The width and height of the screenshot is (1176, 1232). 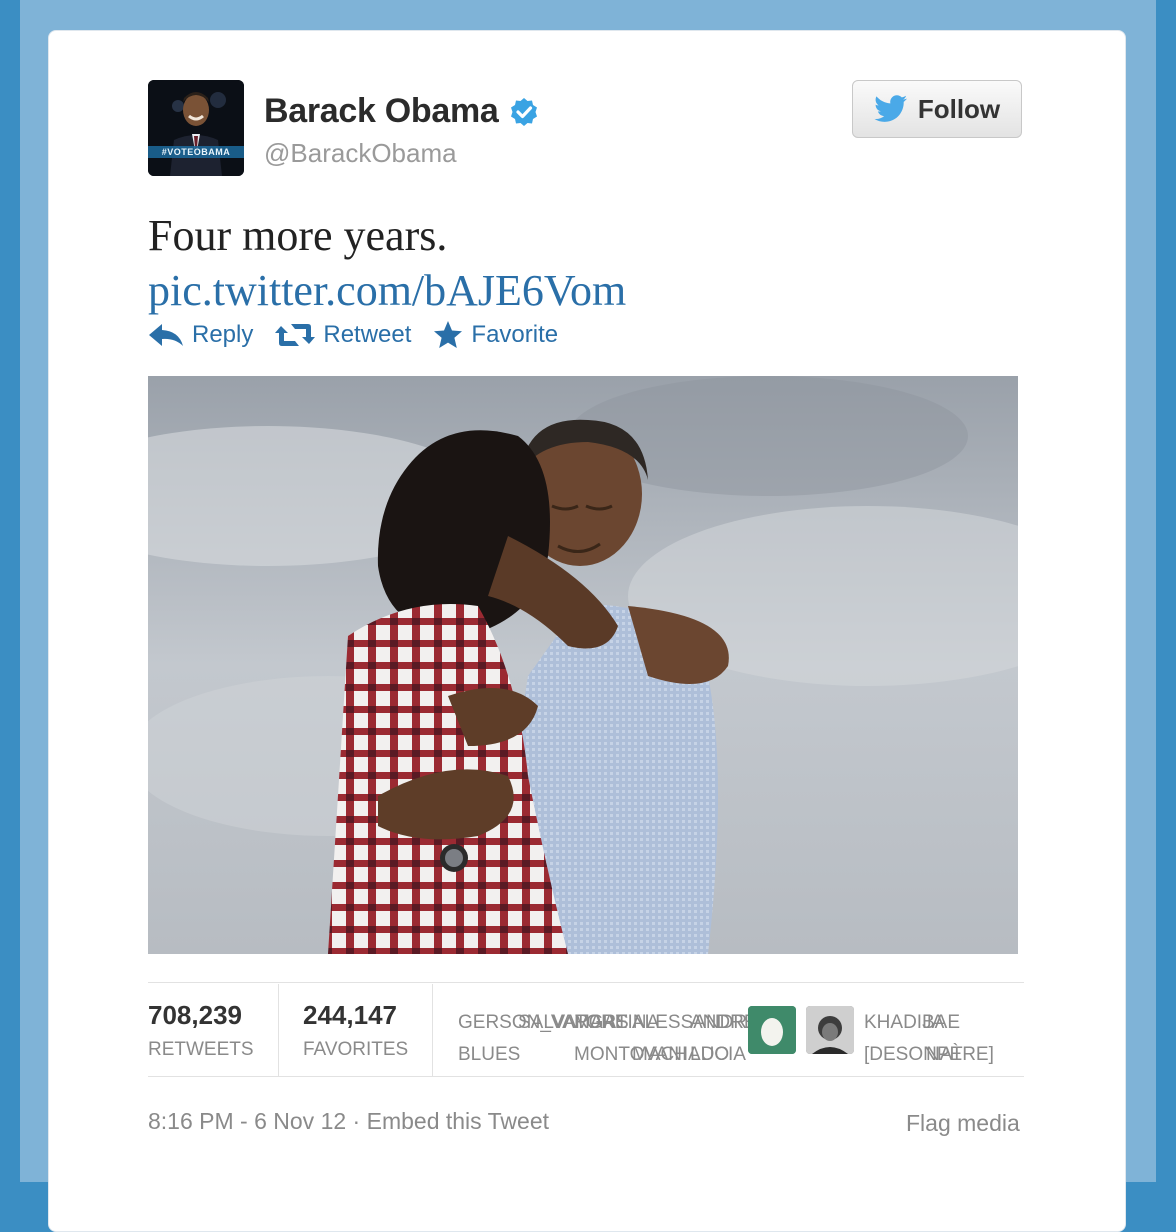 What do you see at coordinates (489, 1055) in the screenshot?
I see `favoriter-name: BLUES` at bounding box center [489, 1055].